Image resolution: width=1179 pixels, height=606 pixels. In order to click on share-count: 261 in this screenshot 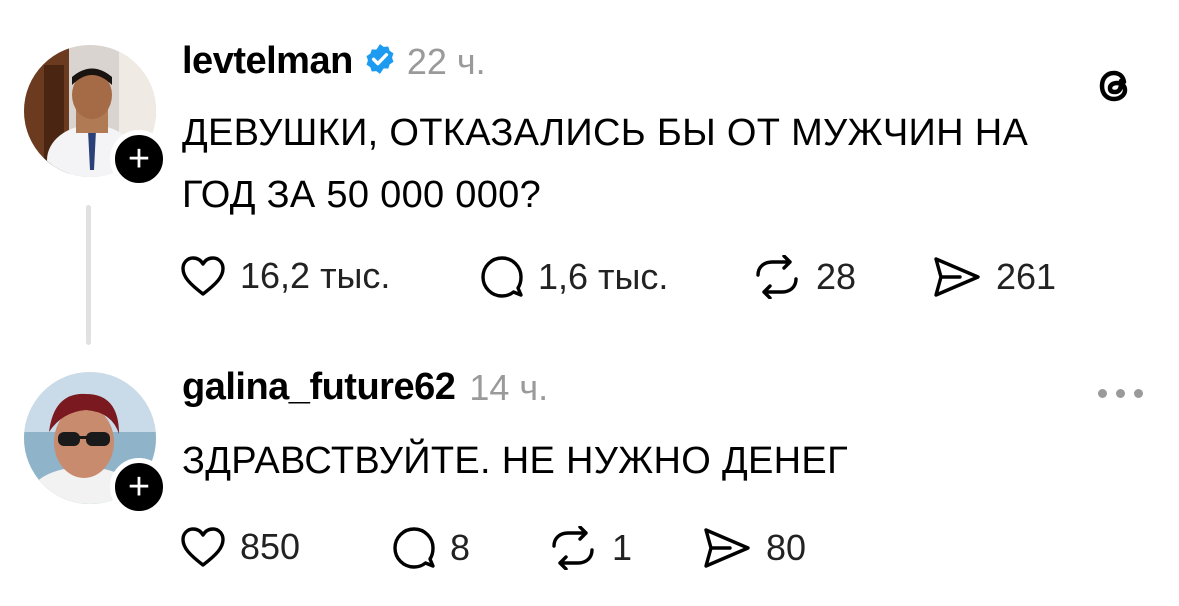, I will do `click(1026, 276)`.